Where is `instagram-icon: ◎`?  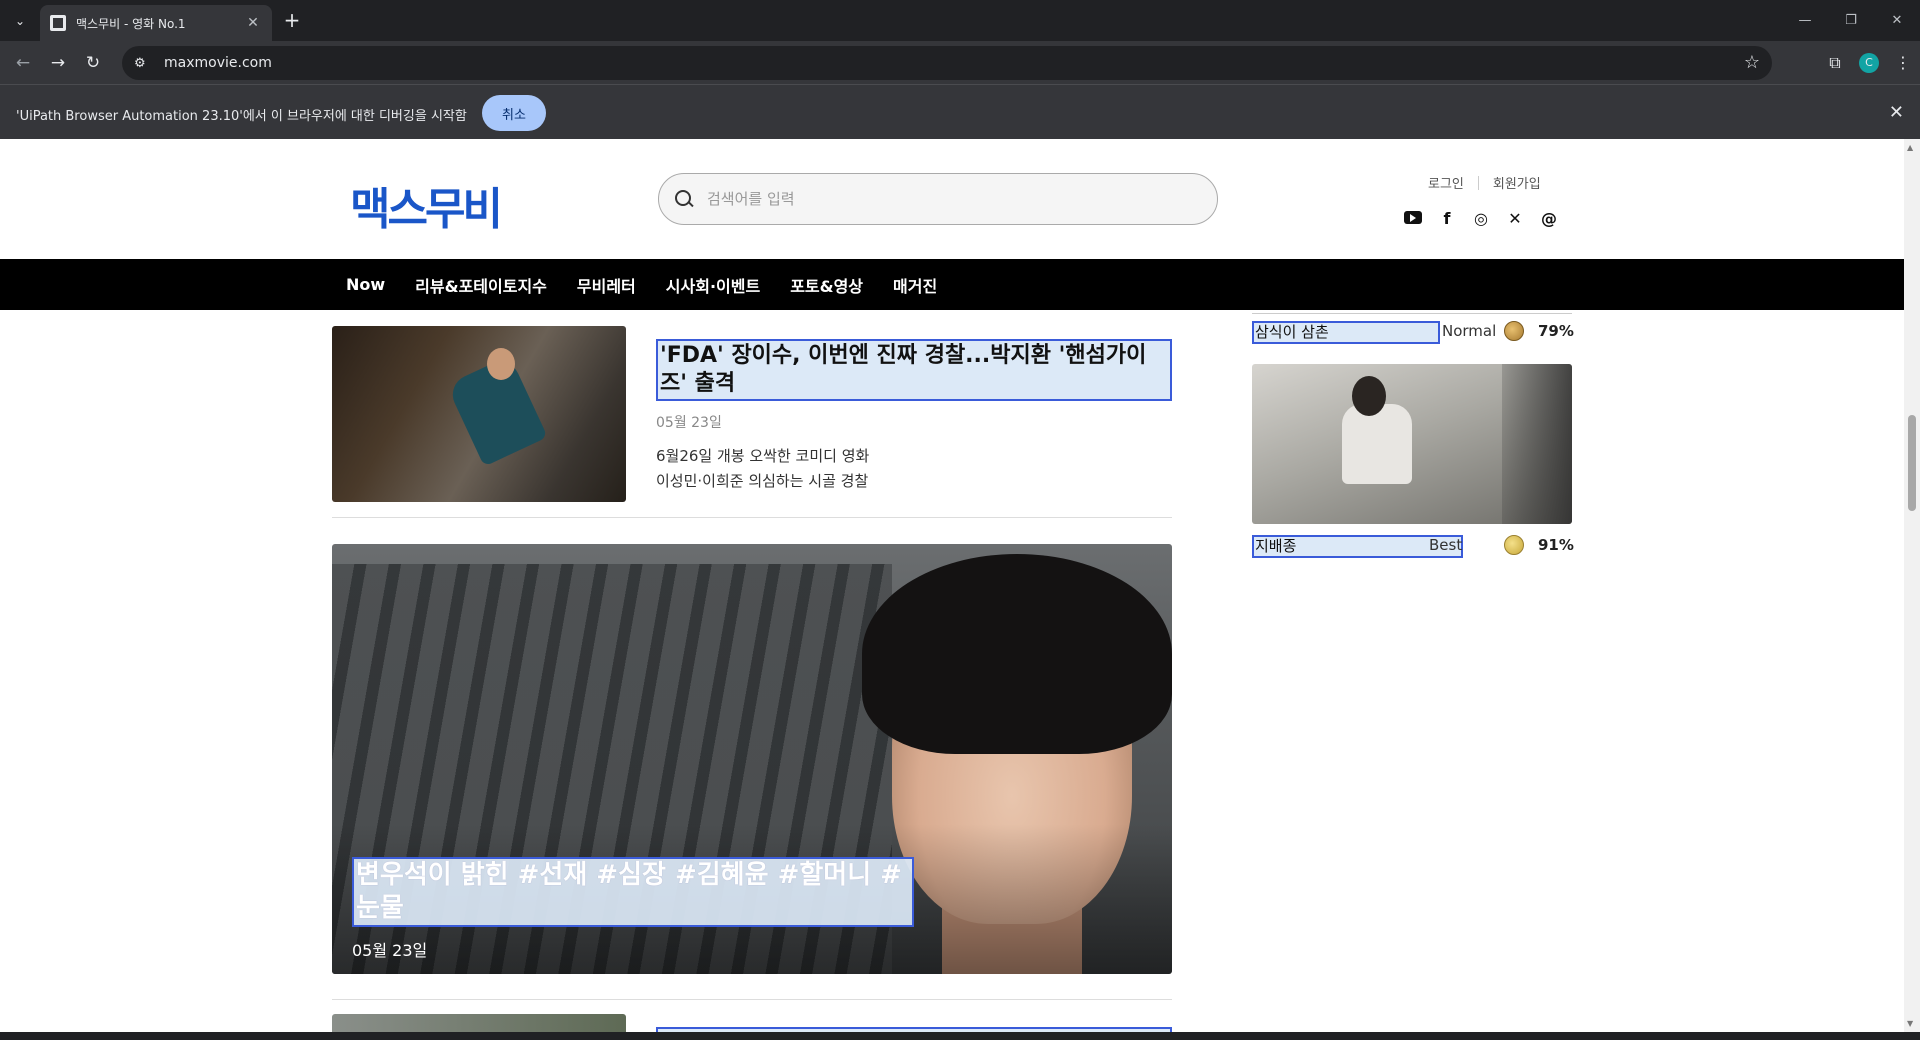
instagram-icon: ◎ is located at coordinates (1481, 218).